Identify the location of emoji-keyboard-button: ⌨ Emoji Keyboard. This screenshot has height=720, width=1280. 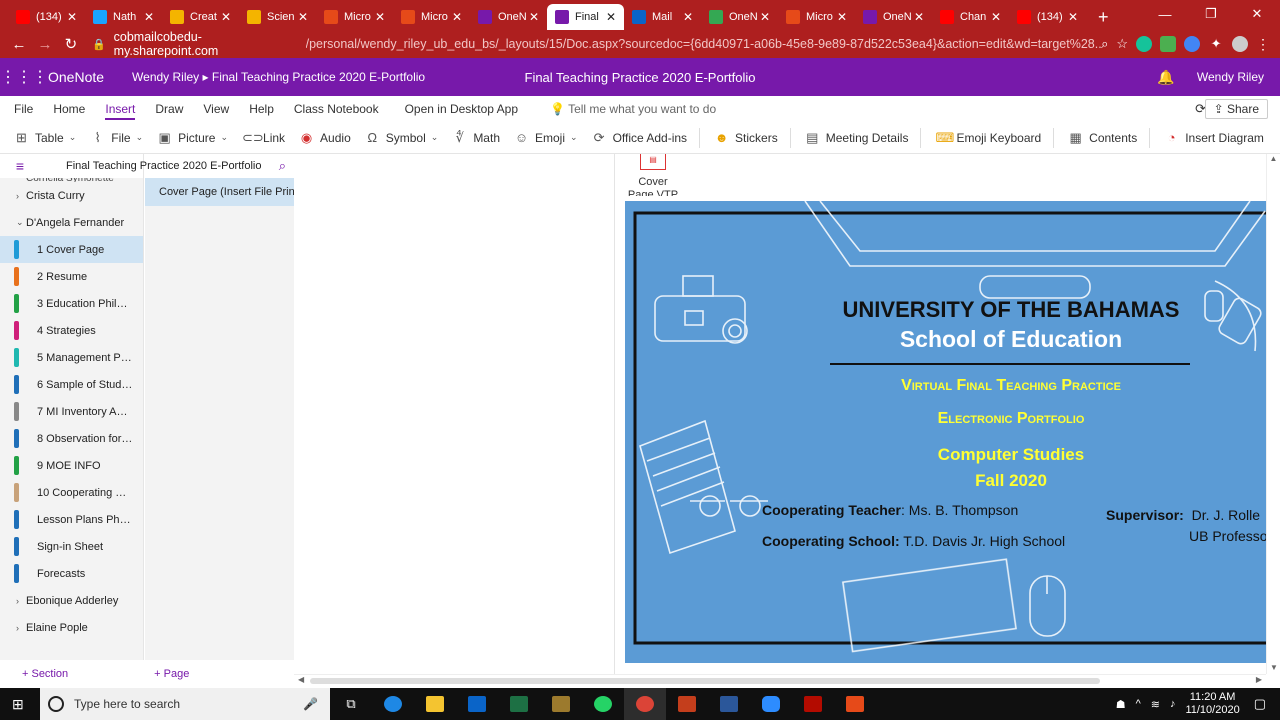
(988, 137).